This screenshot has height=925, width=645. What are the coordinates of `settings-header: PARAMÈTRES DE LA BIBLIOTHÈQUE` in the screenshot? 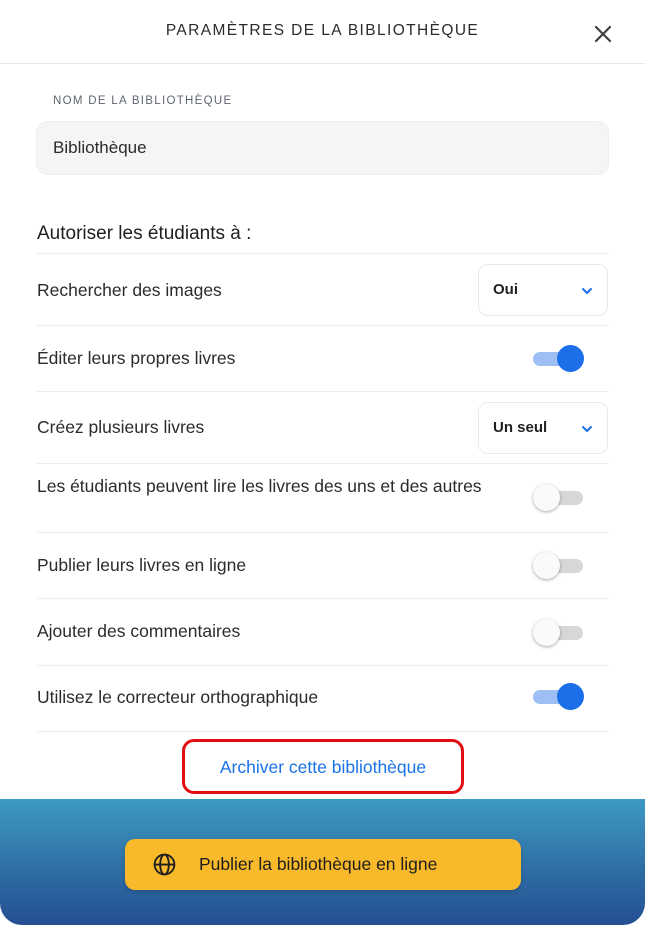 It's located at (322, 32).